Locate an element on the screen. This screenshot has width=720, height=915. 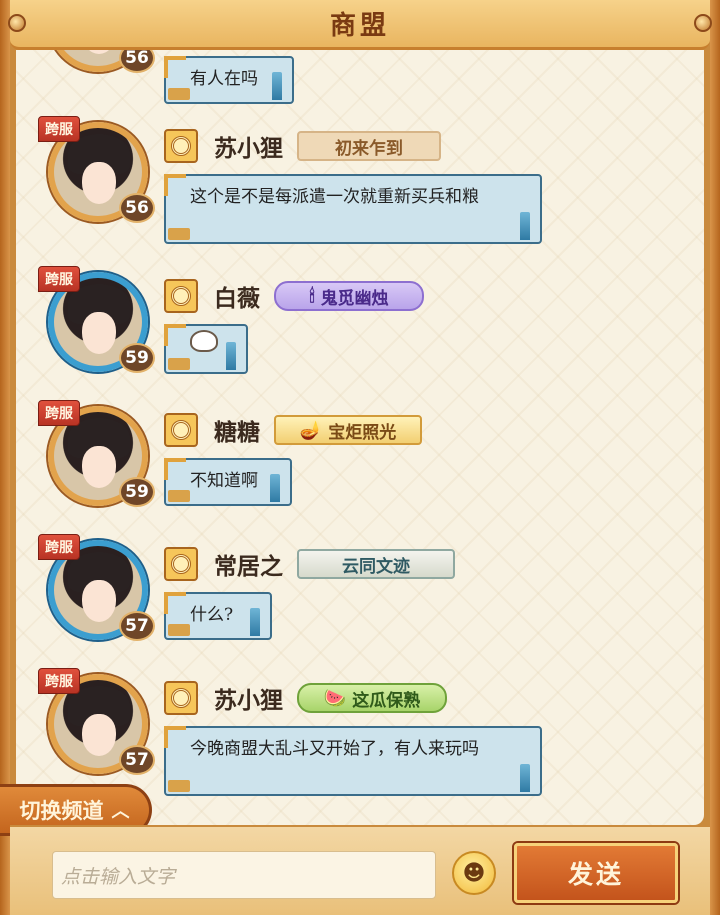
name-row: 苏小狸 🍉 这瓜保熟 is located at coordinates (305, 698).